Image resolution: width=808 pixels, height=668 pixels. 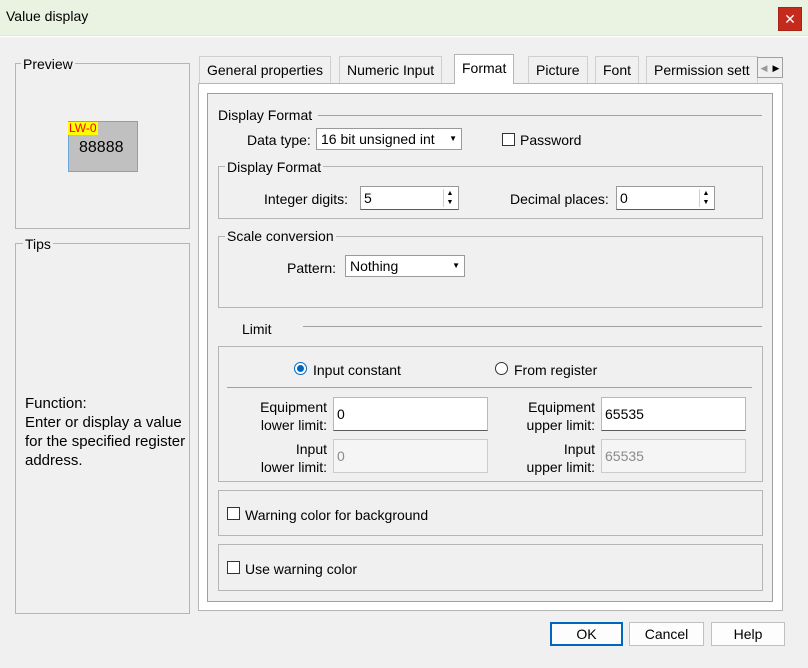 I want to click on close-button: ✕, so click(x=790, y=19).